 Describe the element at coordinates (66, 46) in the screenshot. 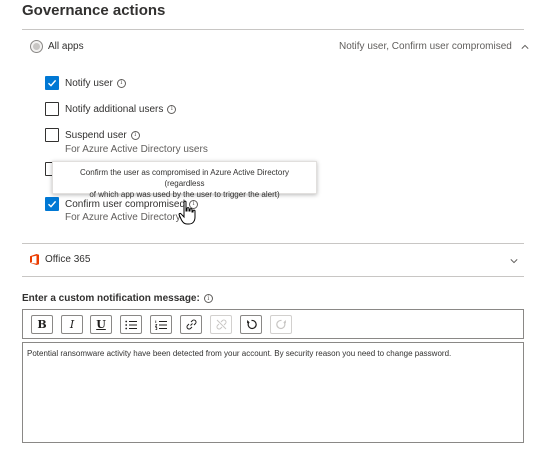

I see `all-apps-label: All apps` at that location.